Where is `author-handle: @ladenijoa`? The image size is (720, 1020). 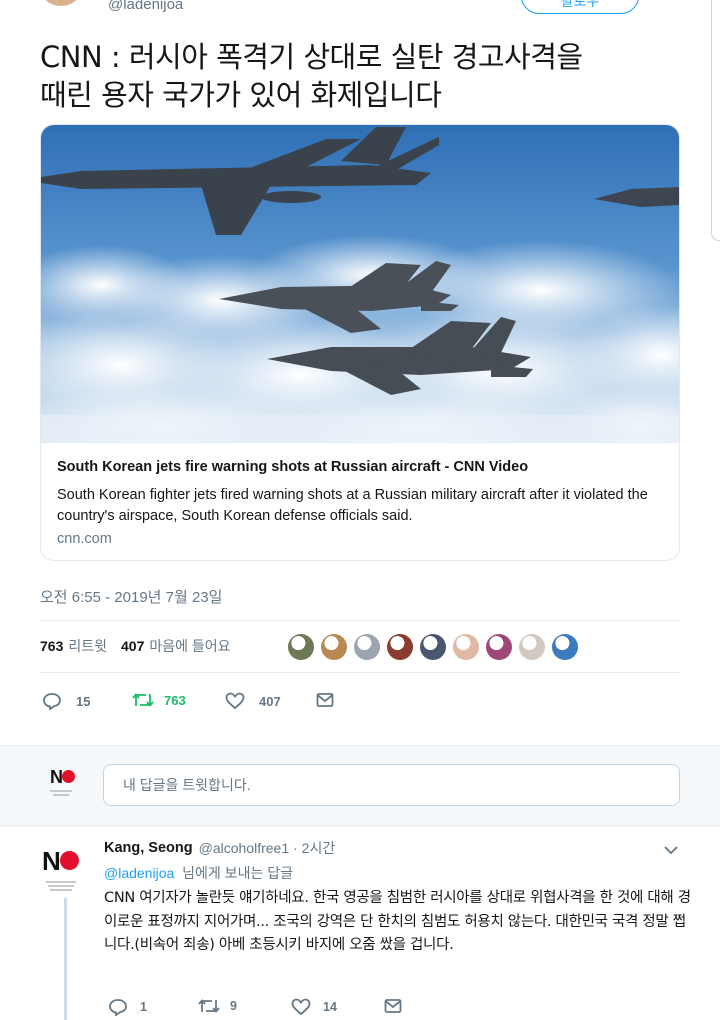 author-handle: @ladenijoa is located at coordinates (145, 6).